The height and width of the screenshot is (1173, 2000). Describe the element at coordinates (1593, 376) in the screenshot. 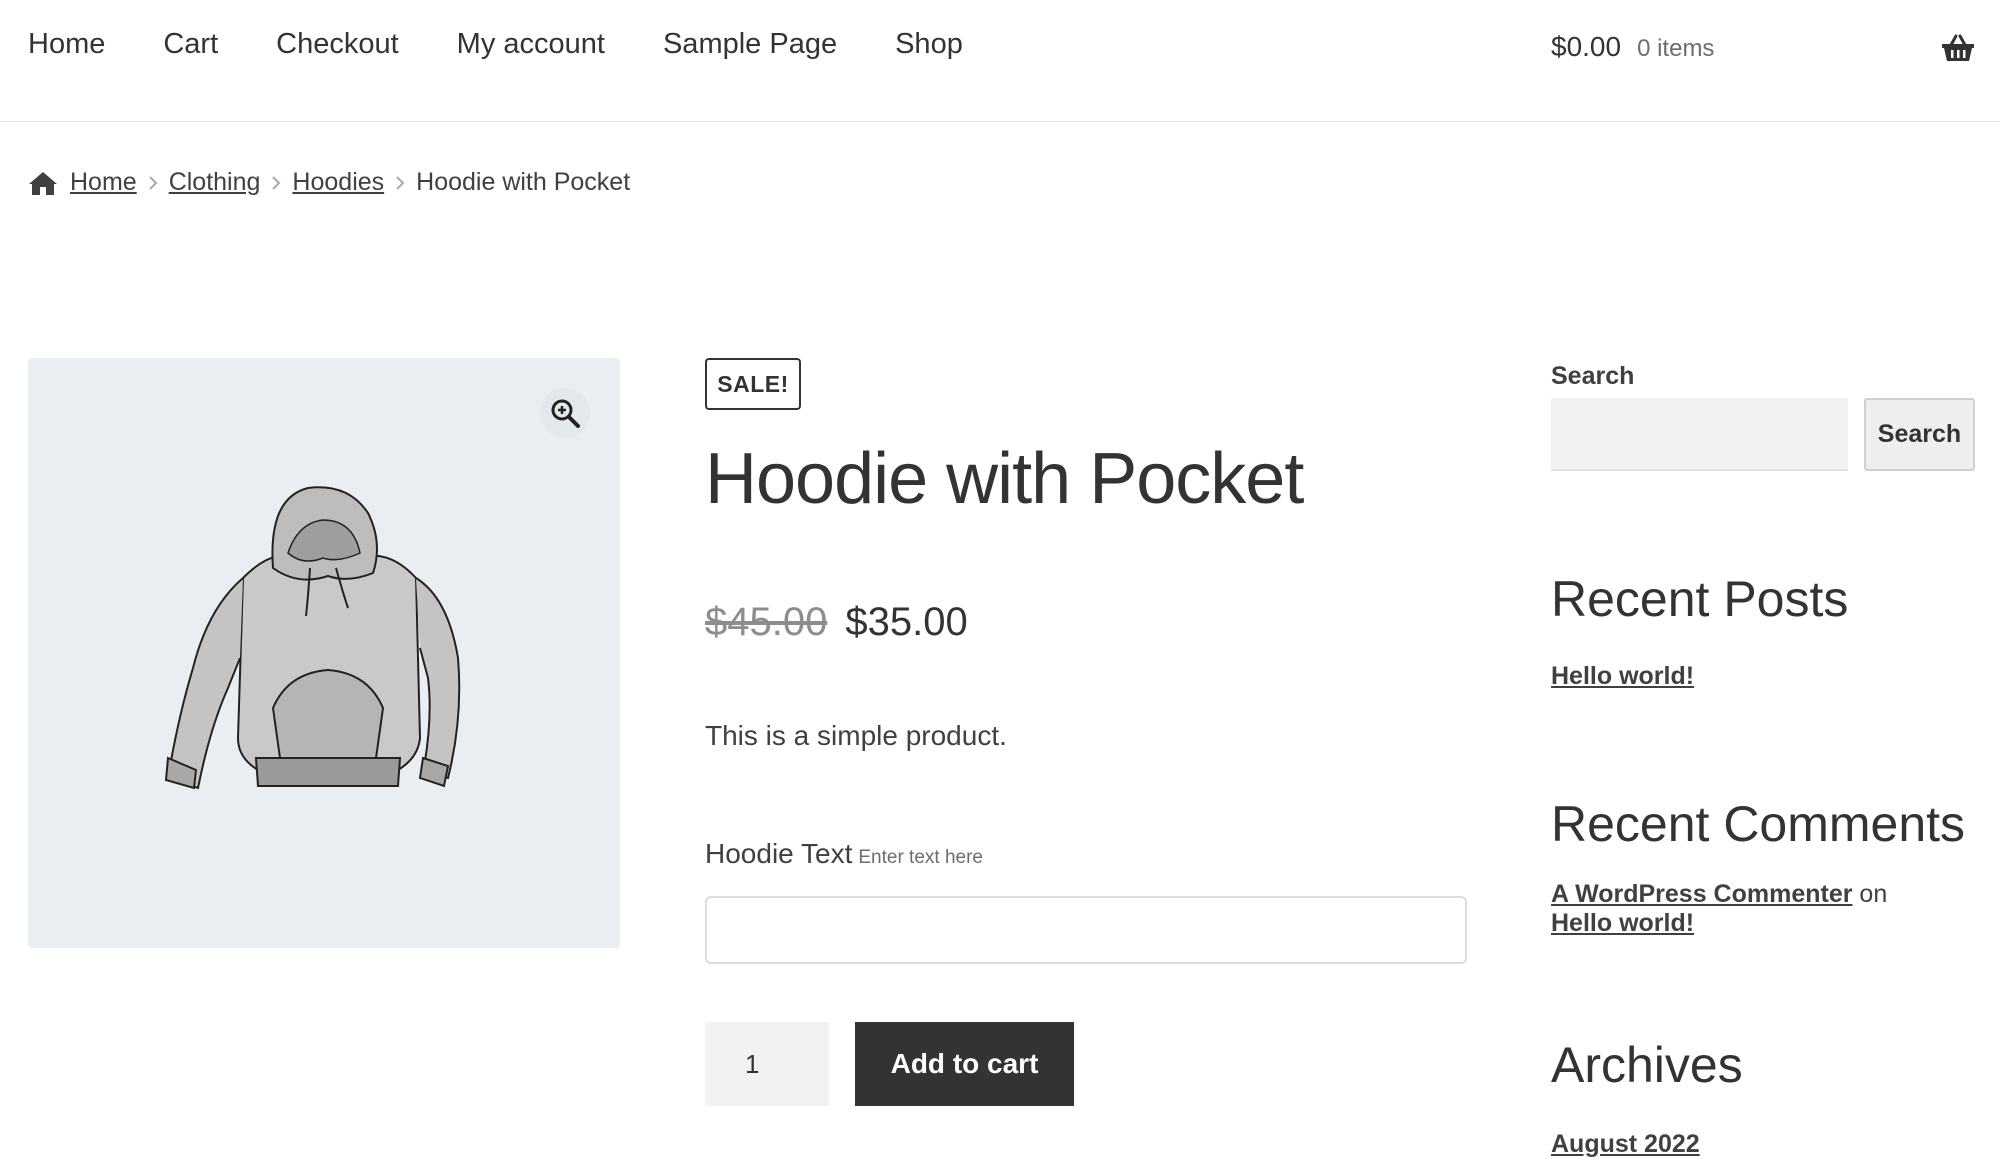

I see `search-label: Search` at that location.